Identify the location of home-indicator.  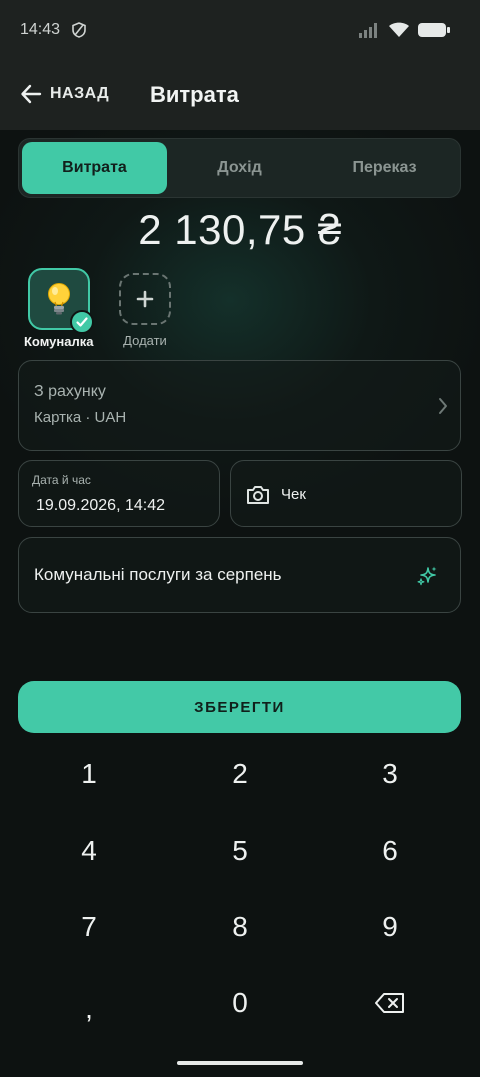
(240, 1063).